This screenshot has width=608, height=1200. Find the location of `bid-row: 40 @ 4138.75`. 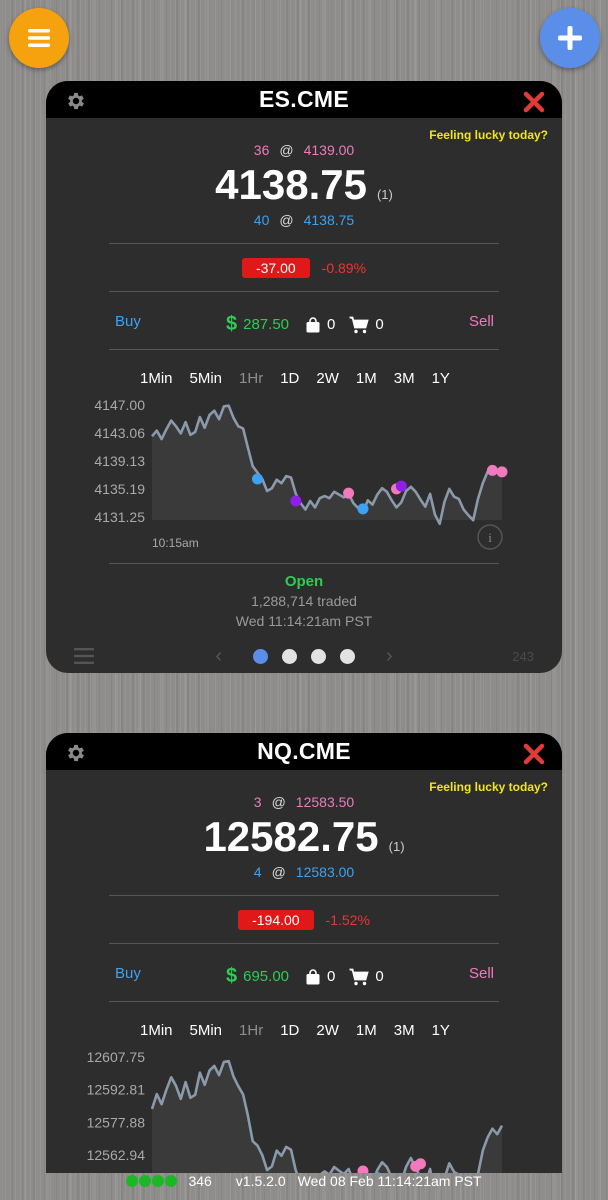

bid-row: 40 @ 4138.75 is located at coordinates (304, 220).